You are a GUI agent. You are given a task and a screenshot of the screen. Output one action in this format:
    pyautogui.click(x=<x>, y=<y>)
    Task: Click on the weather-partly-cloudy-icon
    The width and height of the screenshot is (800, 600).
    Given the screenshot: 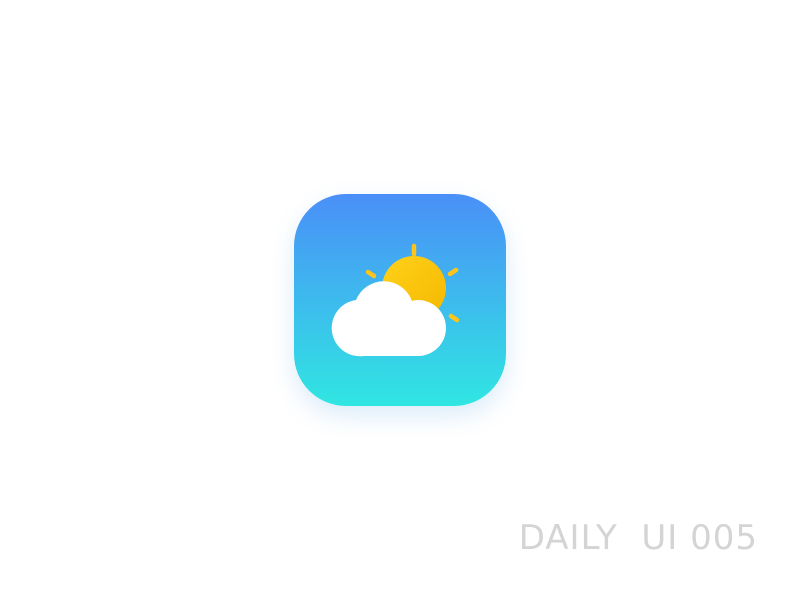 What is the action you would take?
    pyautogui.click(x=400, y=300)
    